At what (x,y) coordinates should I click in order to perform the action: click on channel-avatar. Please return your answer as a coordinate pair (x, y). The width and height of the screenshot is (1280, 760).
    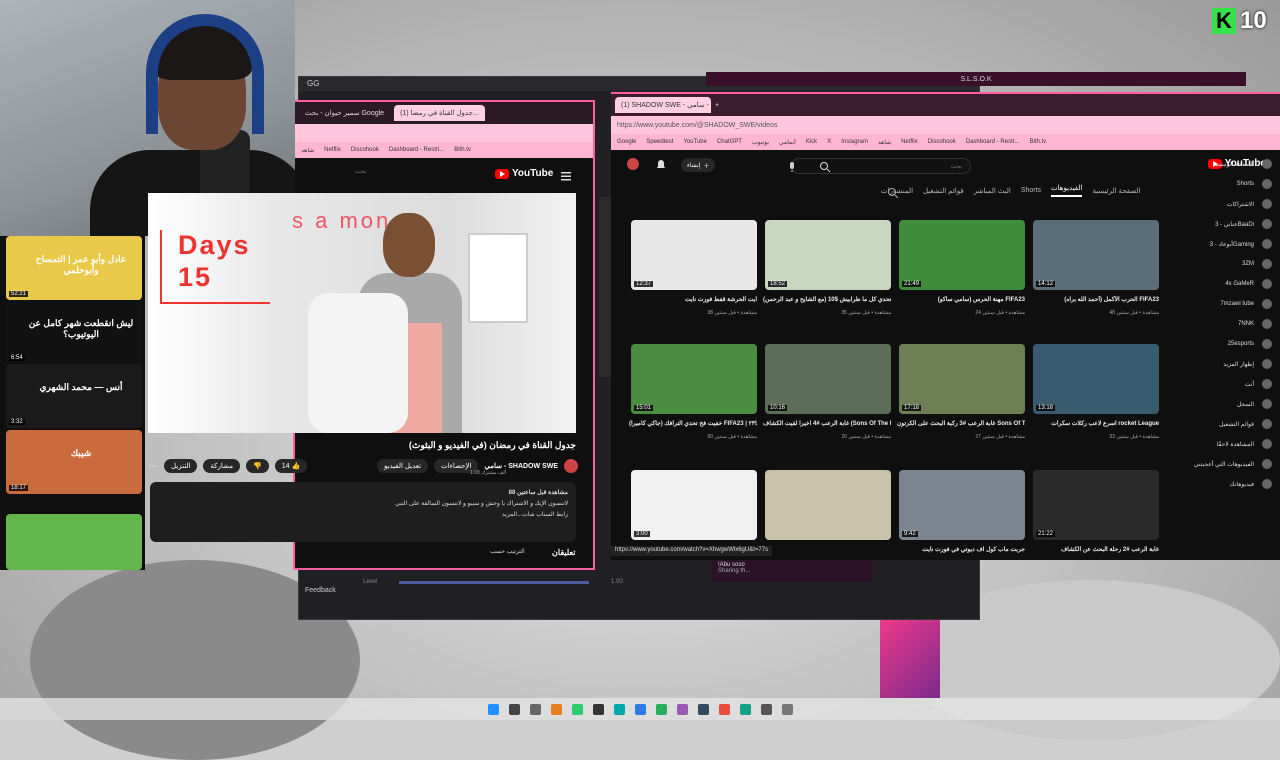
    Looking at the image, I should click on (571, 466).